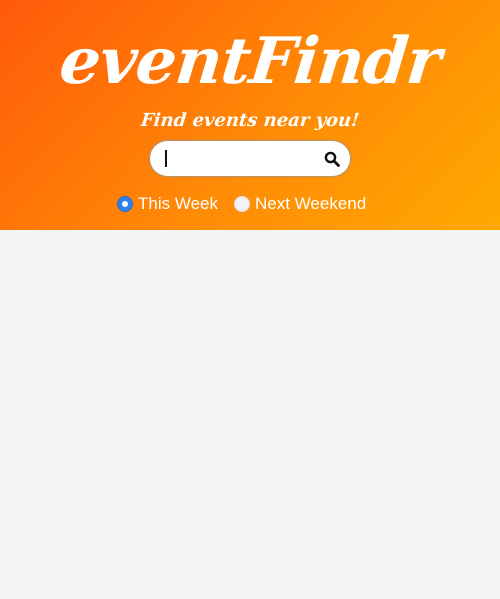  What do you see at coordinates (250, 61) in the screenshot?
I see `app-logo: eventFindr` at bounding box center [250, 61].